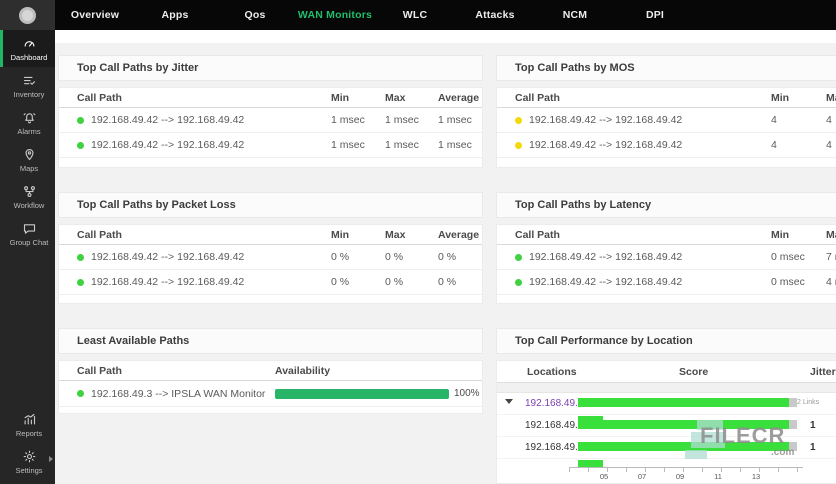 The height and width of the screenshot is (484, 836). I want to click on tab-qos: Qos, so click(255, 15).